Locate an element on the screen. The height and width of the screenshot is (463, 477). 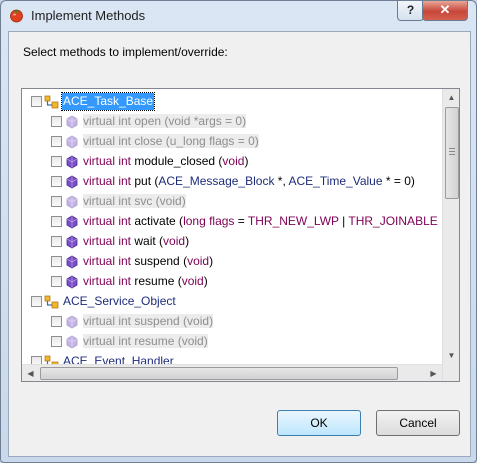
label-segment: resume is located at coordinates (154, 281).